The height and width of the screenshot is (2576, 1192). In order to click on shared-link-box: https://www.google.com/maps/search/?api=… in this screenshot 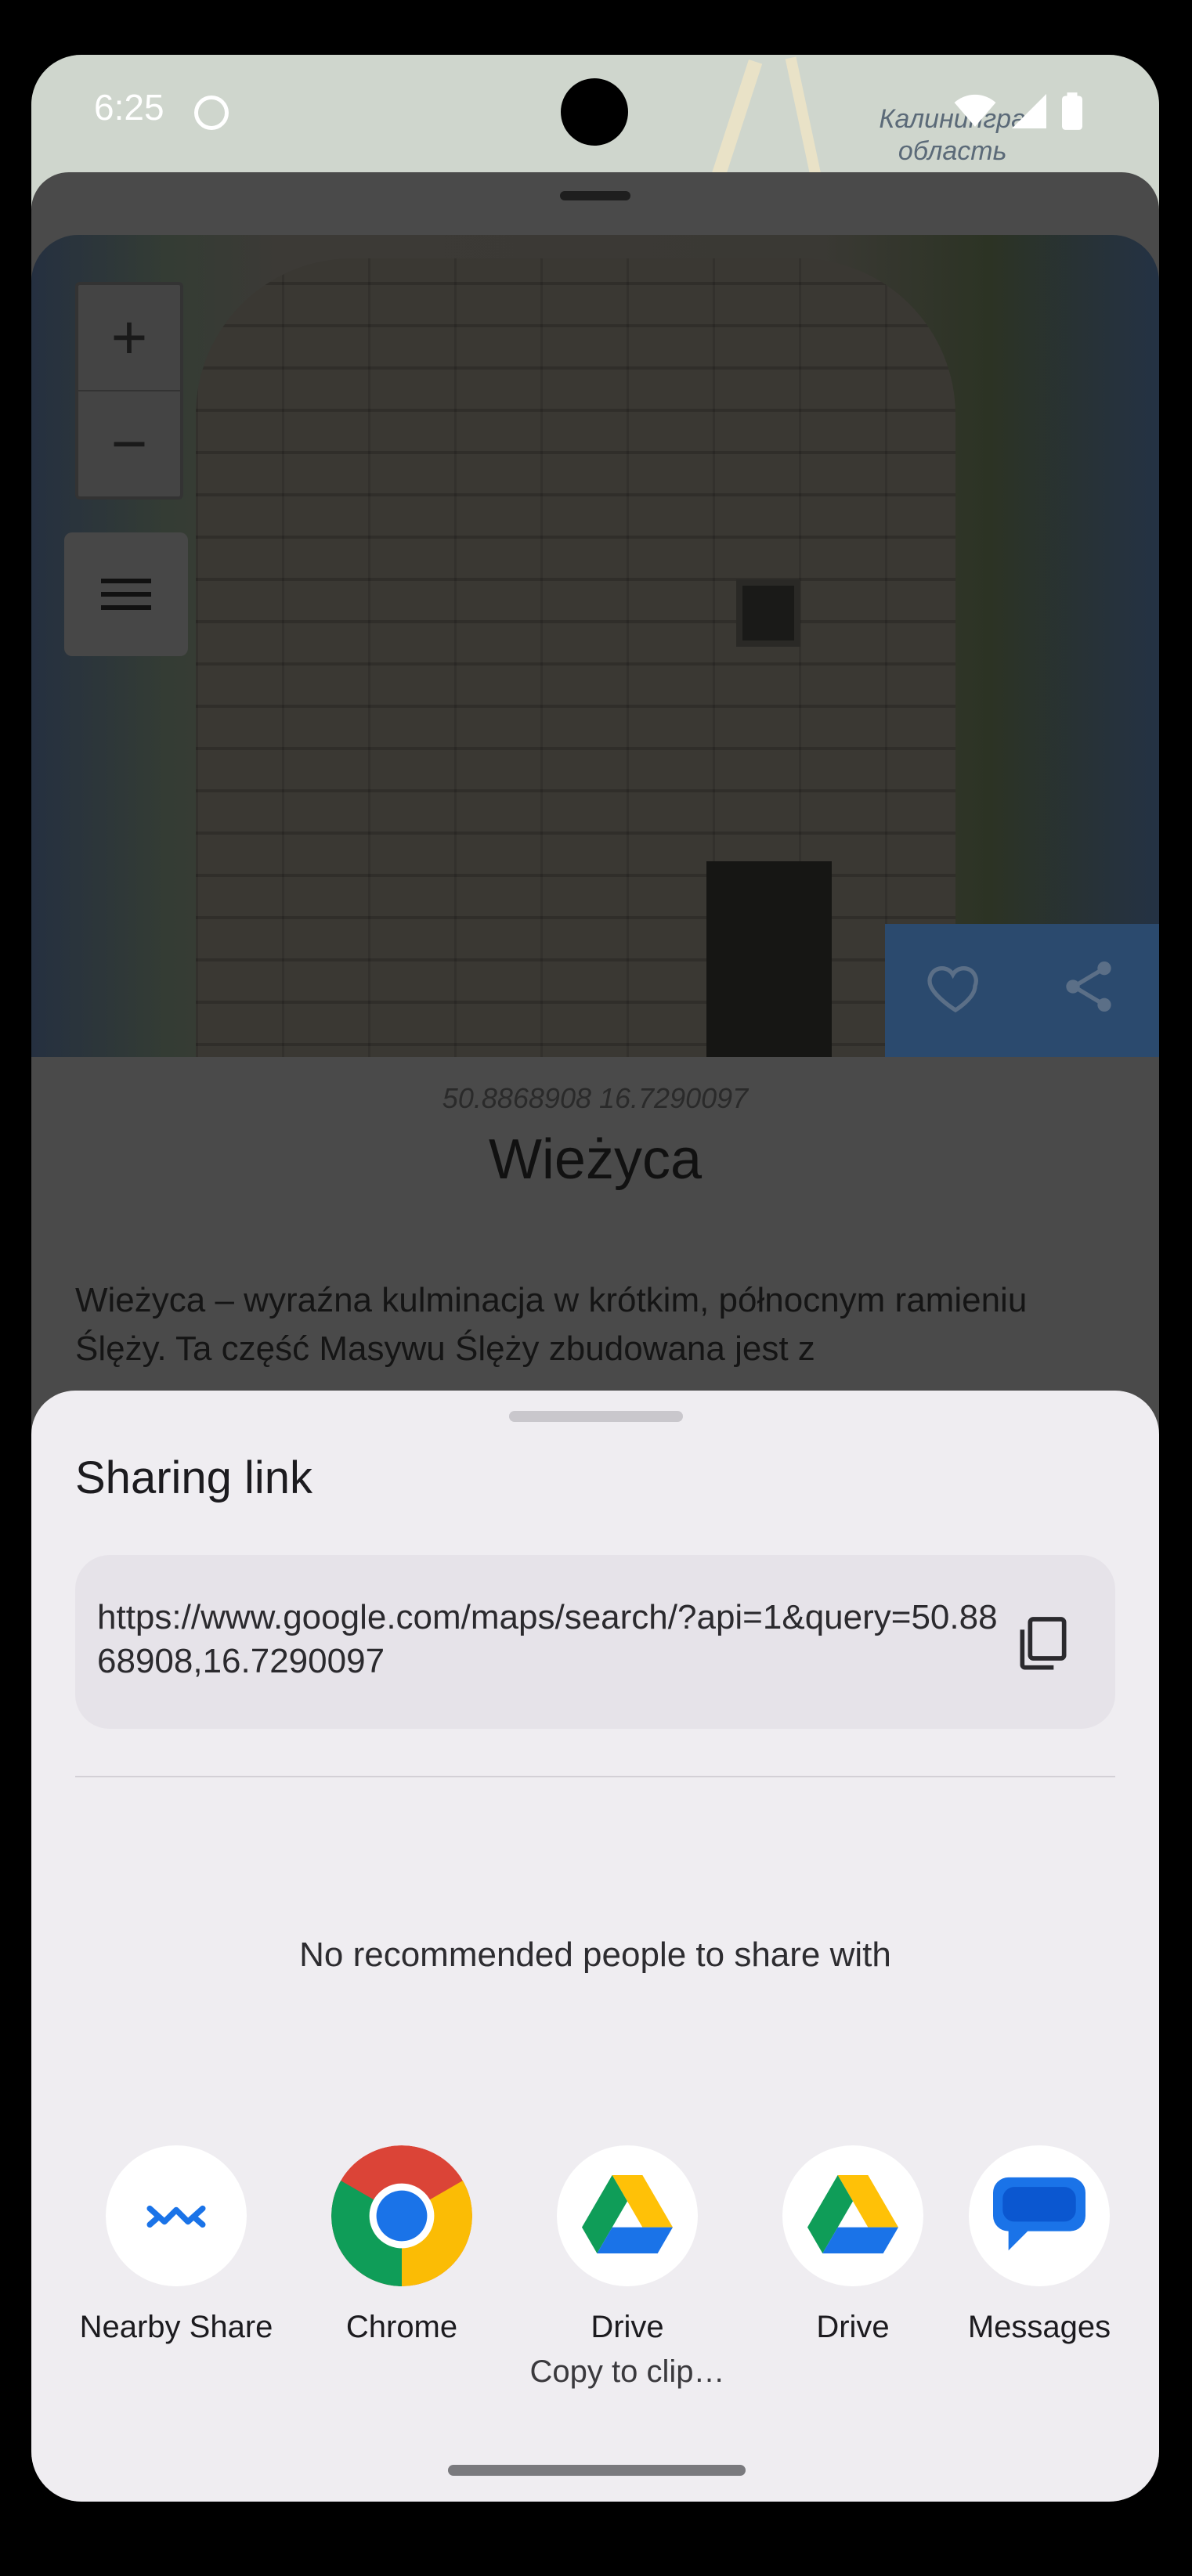, I will do `click(595, 1642)`.